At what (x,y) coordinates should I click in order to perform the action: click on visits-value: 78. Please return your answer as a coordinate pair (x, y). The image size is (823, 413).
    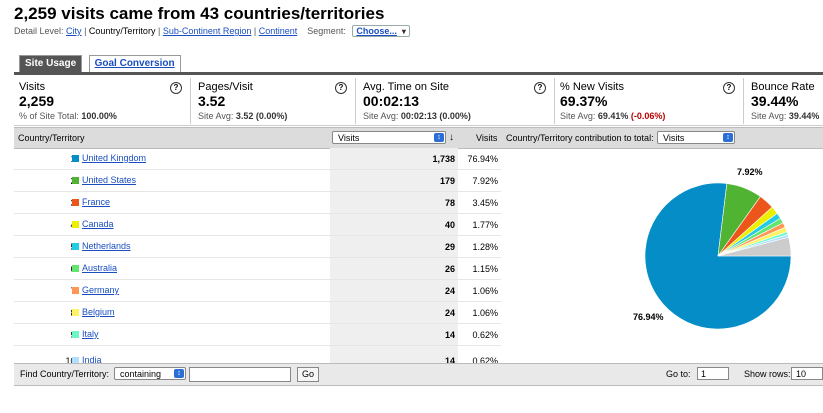
    Looking at the image, I should click on (449, 203).